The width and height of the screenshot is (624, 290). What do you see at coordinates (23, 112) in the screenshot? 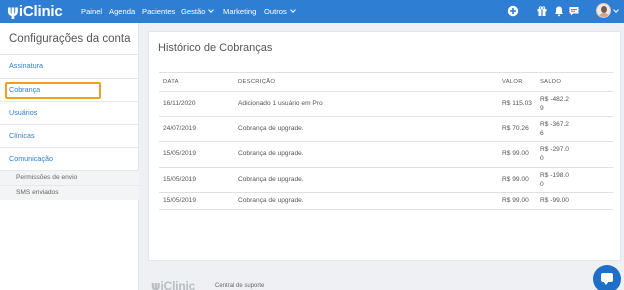
I see `sidebar-item-label: Usuários` at bounding box center [23, 112].